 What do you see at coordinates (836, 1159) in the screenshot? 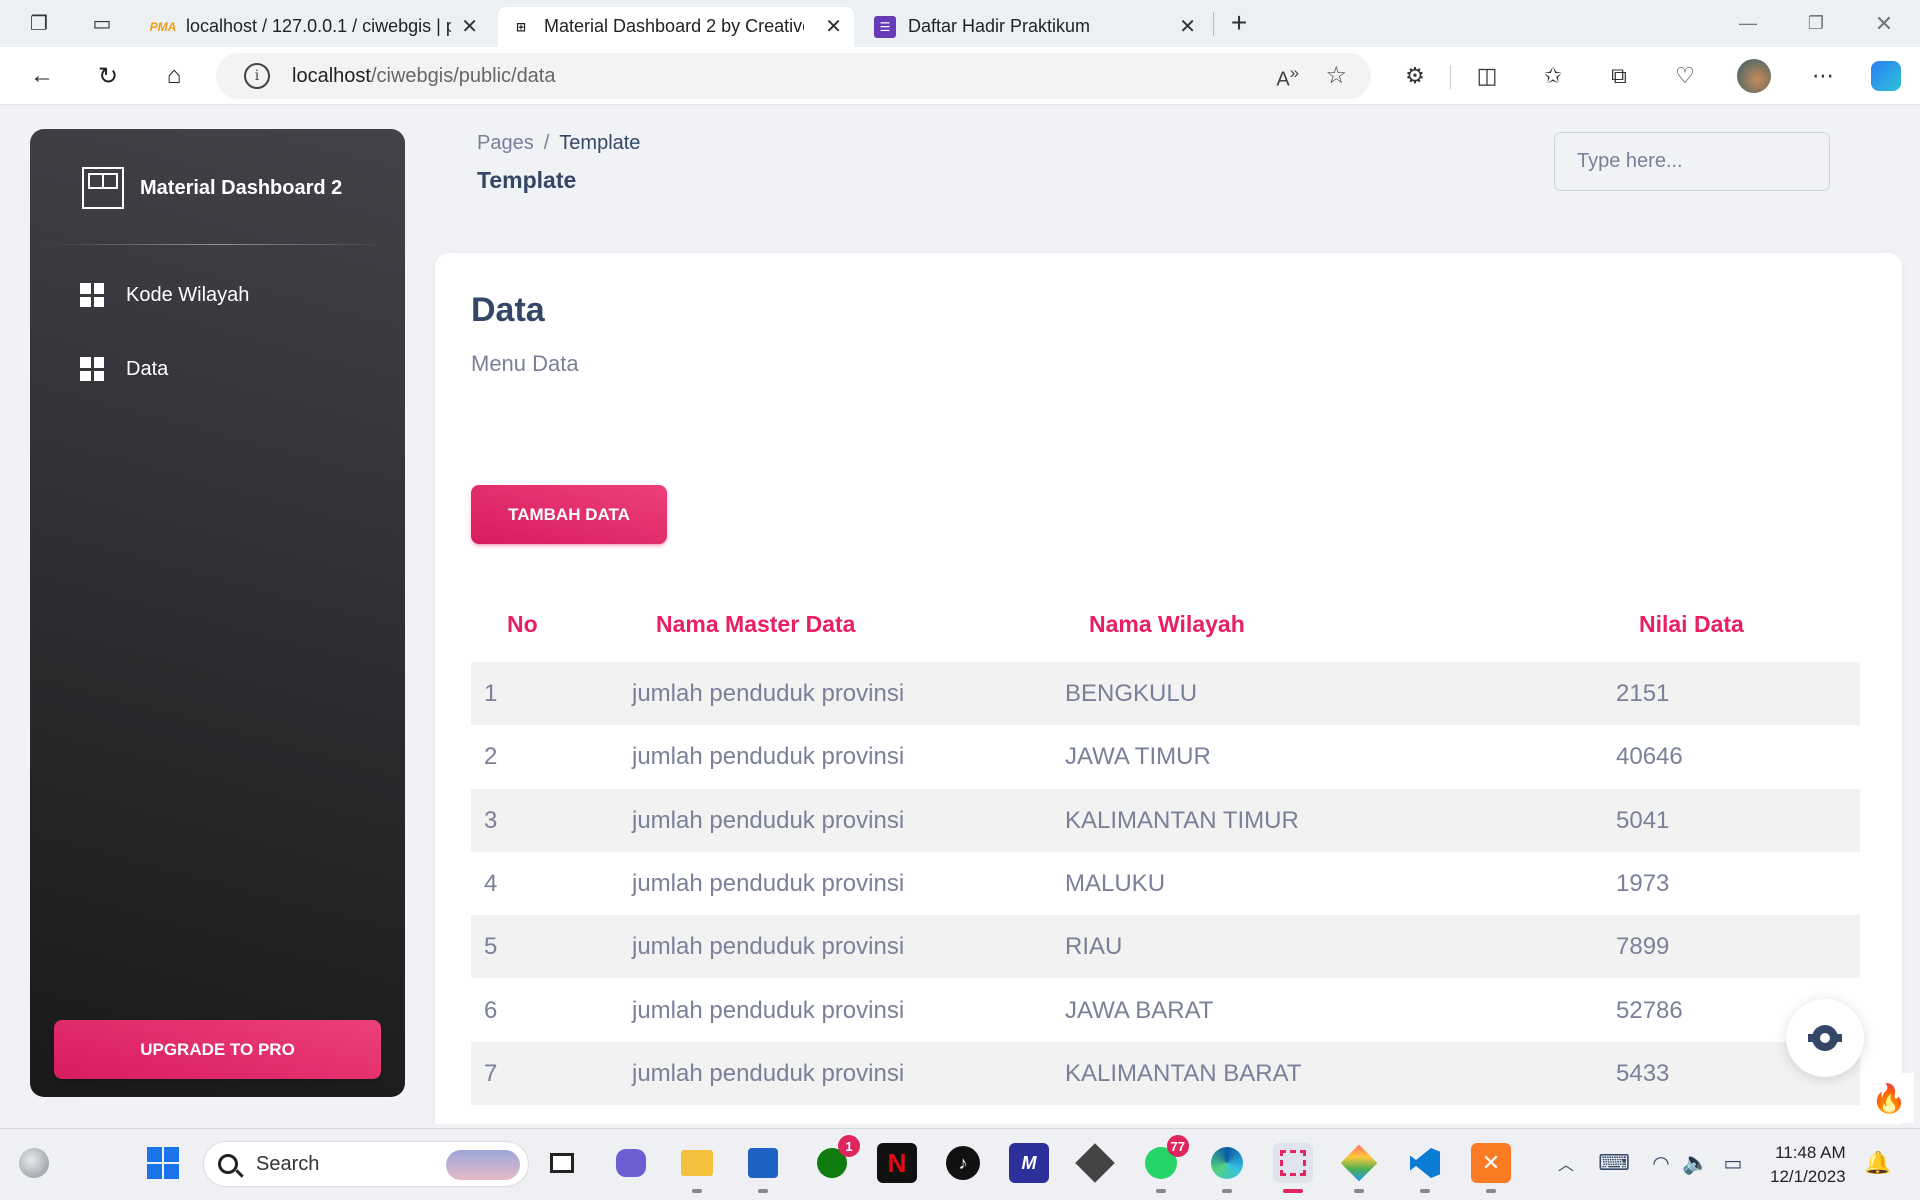
I see `xbox-icon: 1` at bounding box center [836, 1159].